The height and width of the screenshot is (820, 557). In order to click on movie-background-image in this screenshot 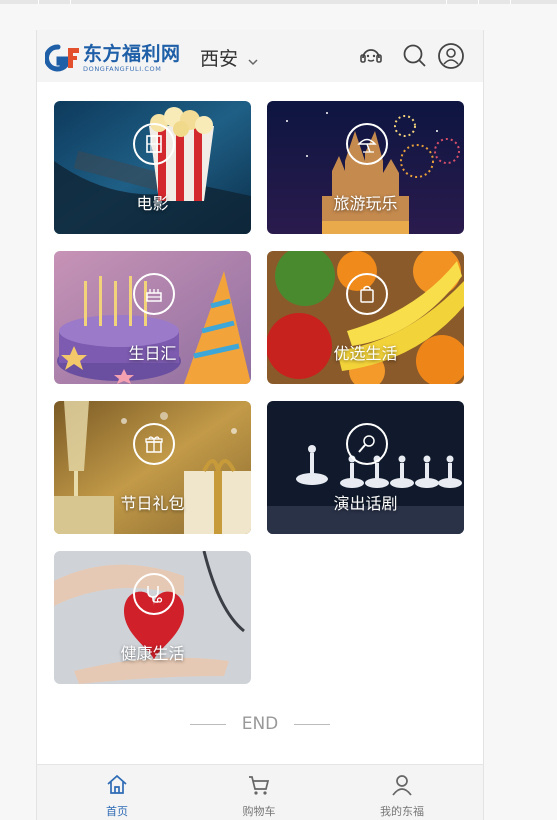, I will do `click(152, 167)`.